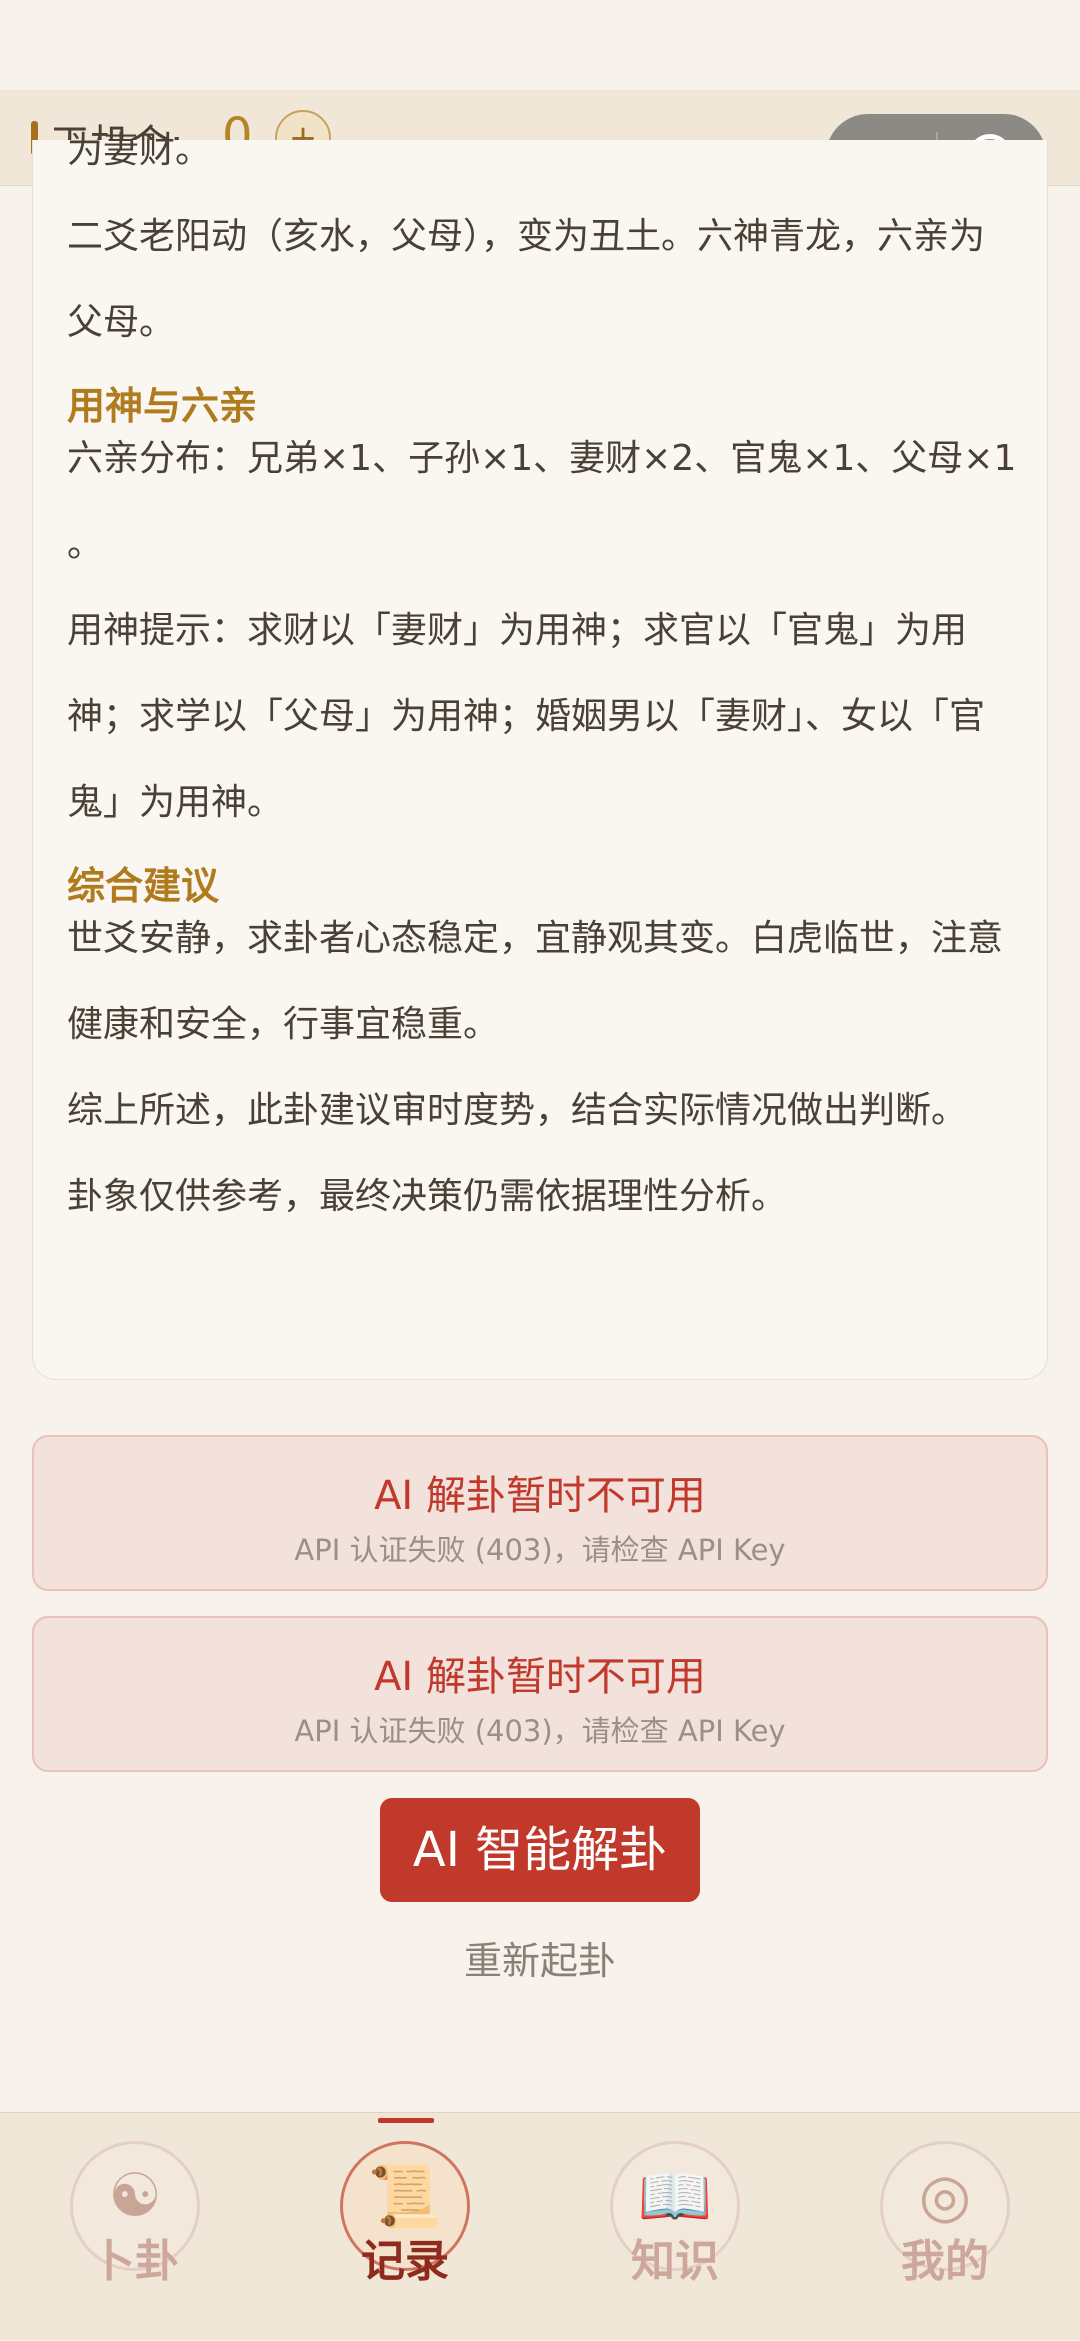 Image resolution: width=1080 pixels, height=2341 pixels. I want to click on tab-records: 📜 记录, so click(405, 2227).